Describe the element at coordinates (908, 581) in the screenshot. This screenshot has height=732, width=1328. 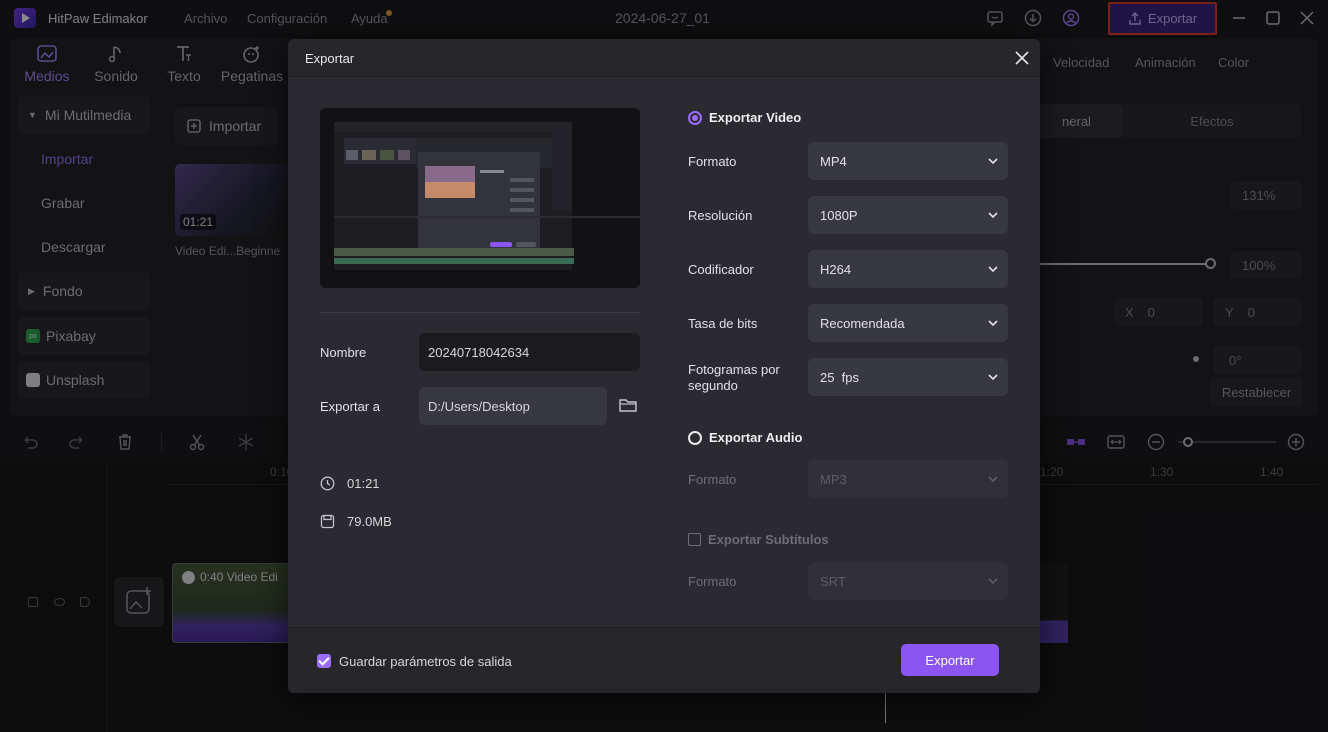
I see `subs-format-select: SRT` at that location.